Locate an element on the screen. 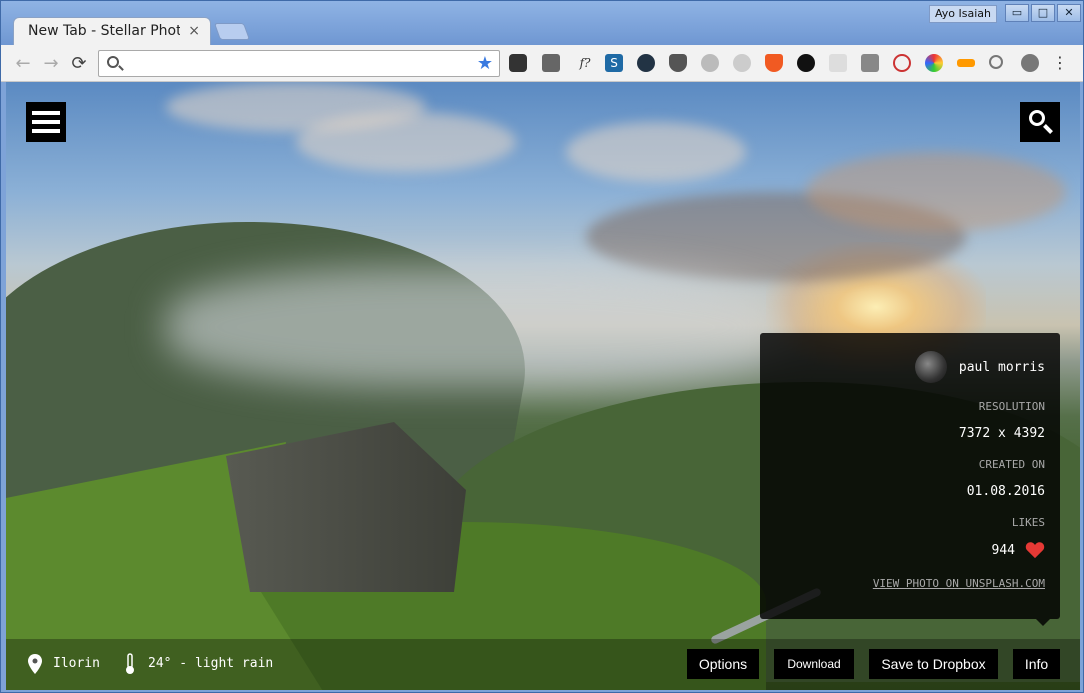 The image size is (1084, 693). maximize-button: □ is located at coordinates (1043, 13).